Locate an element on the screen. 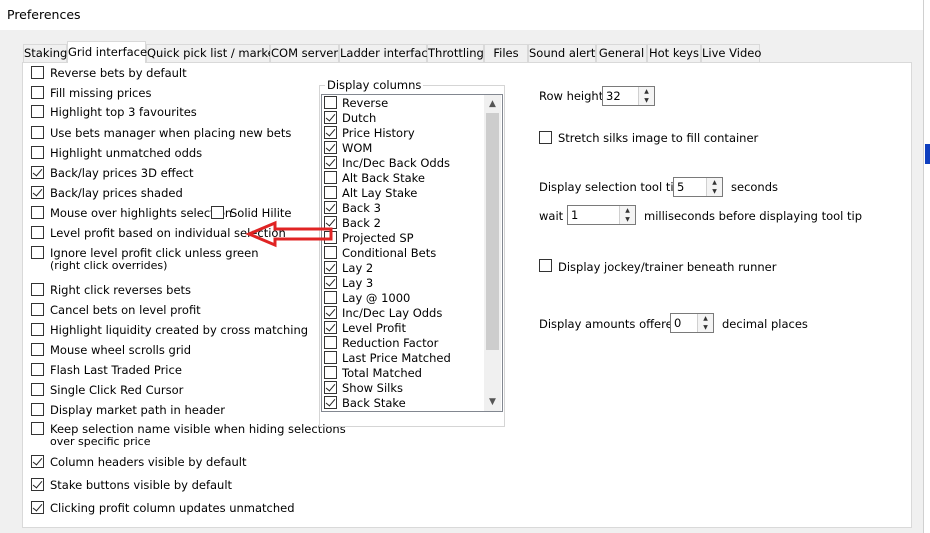  tab-hot-keys: Hot keys is located at coordinates (674, 53).